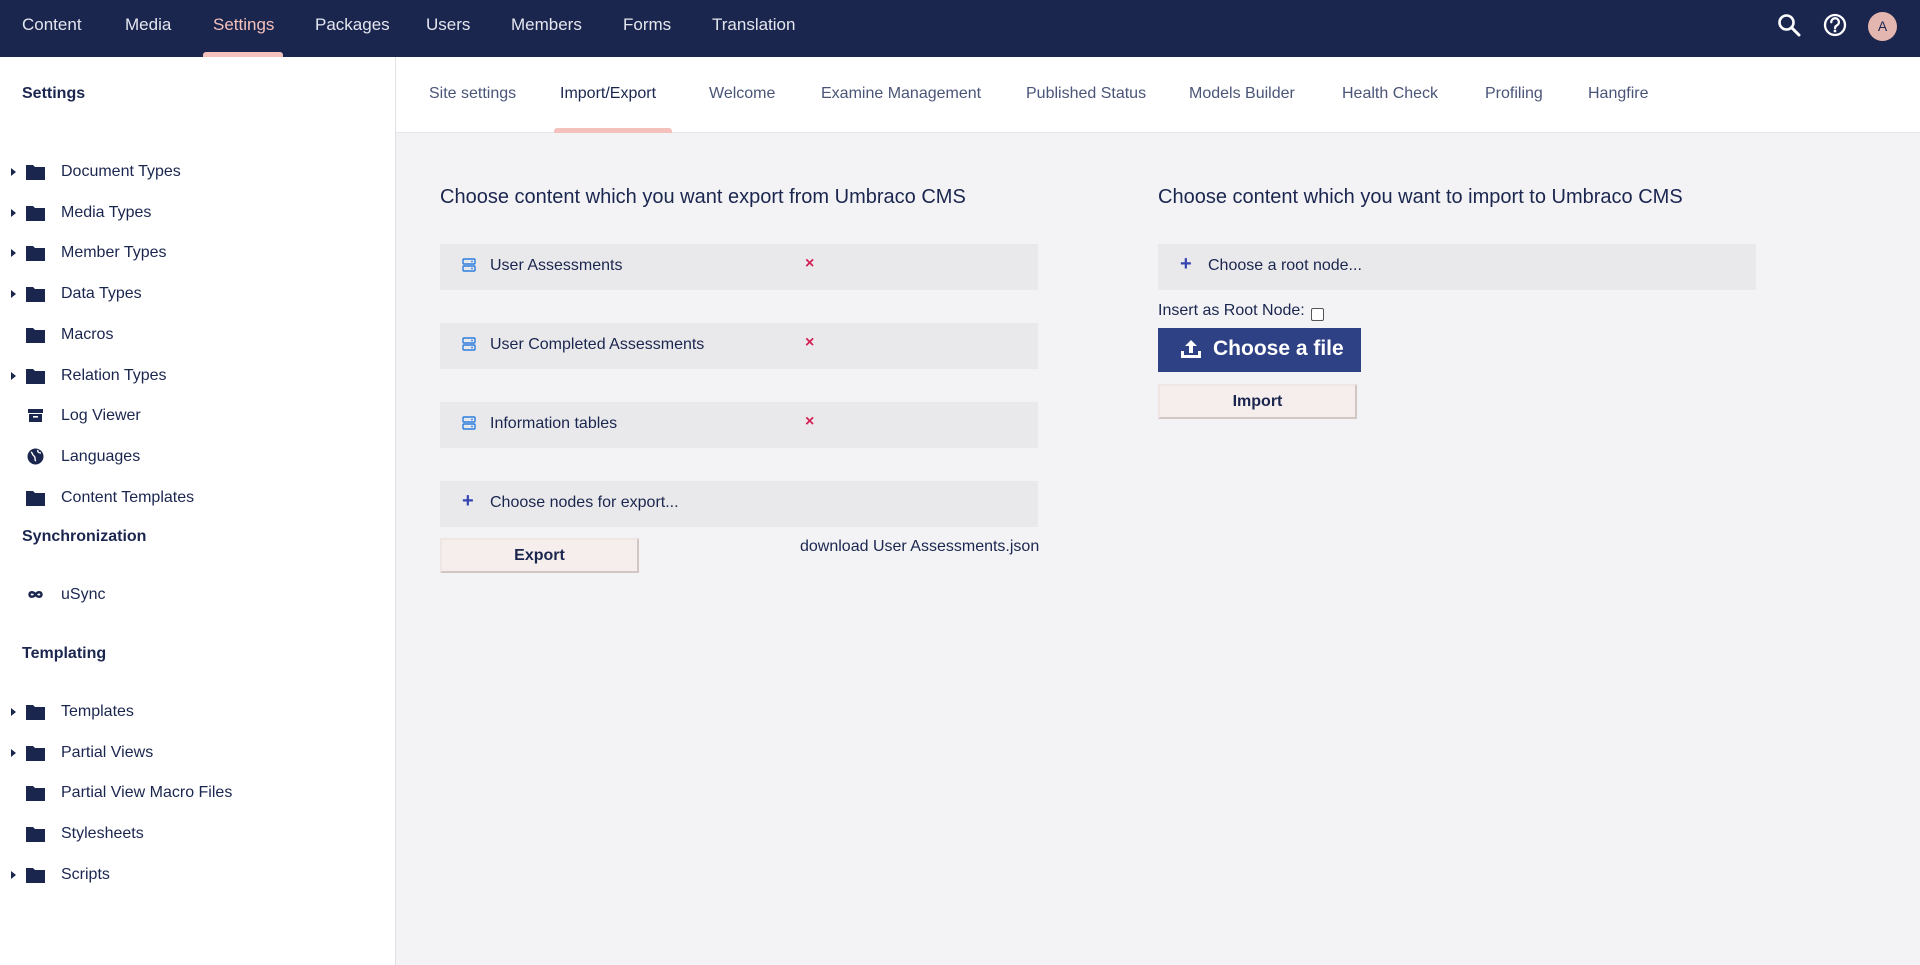 This screenshot has height=965, width=1920. What do you see at coordinates (1317, 314) in the screenshot?
I see `insert-root-node-checkbox` at bounding box center [1317, 314].